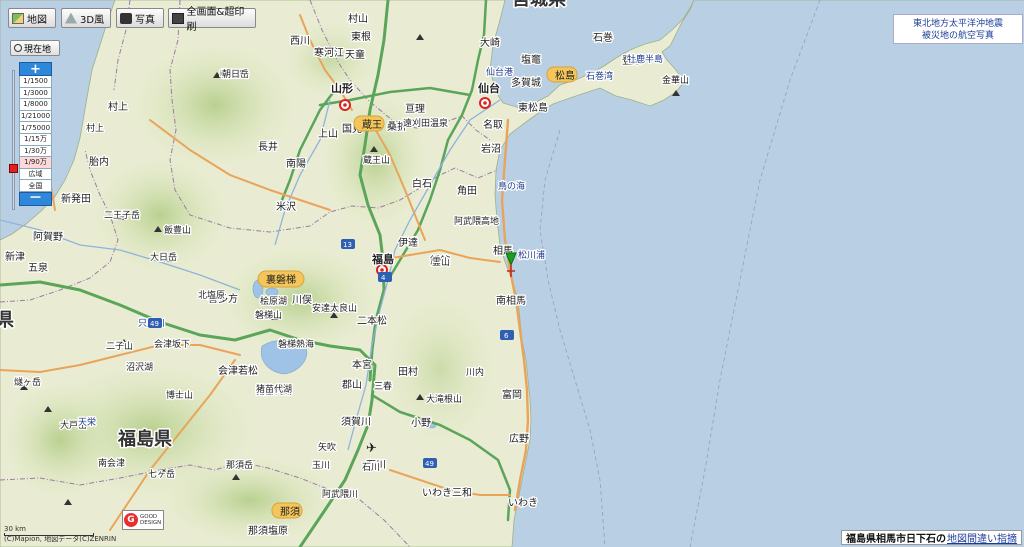  Describe the element at coordinates (48, 237) in the screenshot. I see `city-agano: 阿賀野` at that location.